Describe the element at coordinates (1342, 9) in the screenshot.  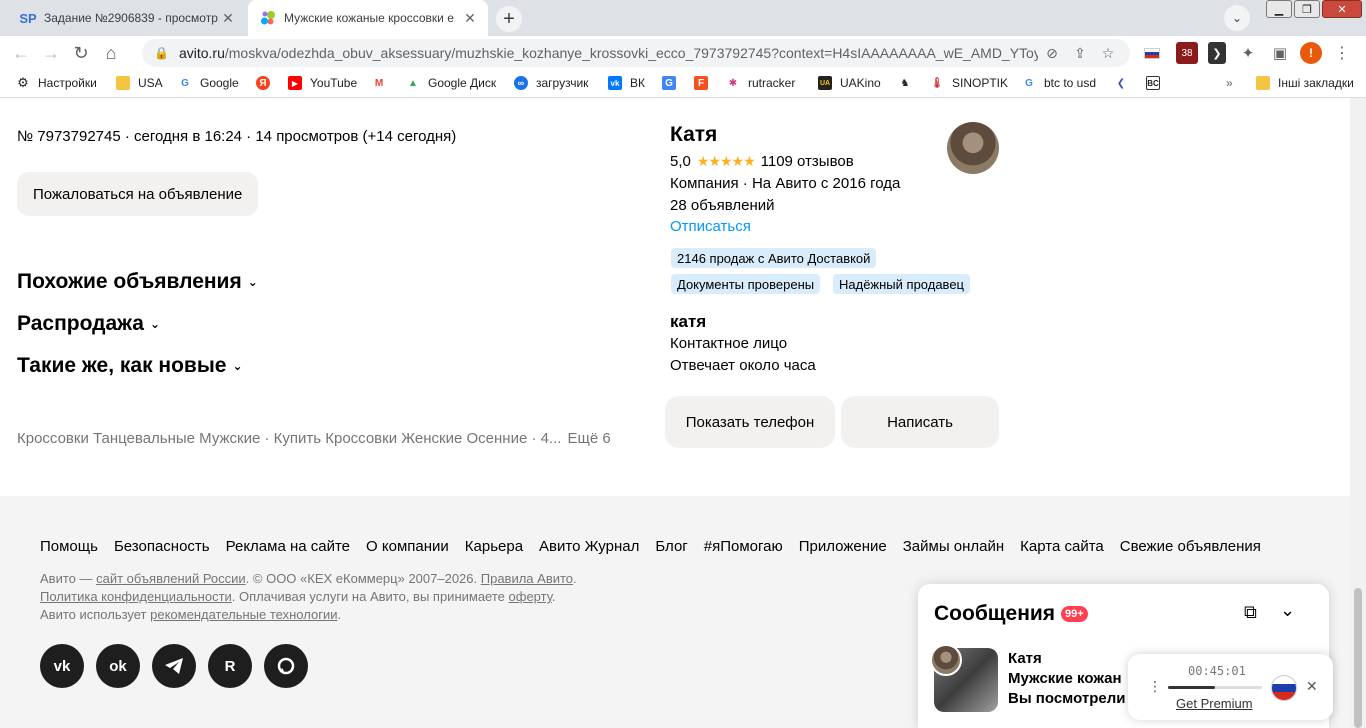
I see `close-window-button: ✕` at that location.